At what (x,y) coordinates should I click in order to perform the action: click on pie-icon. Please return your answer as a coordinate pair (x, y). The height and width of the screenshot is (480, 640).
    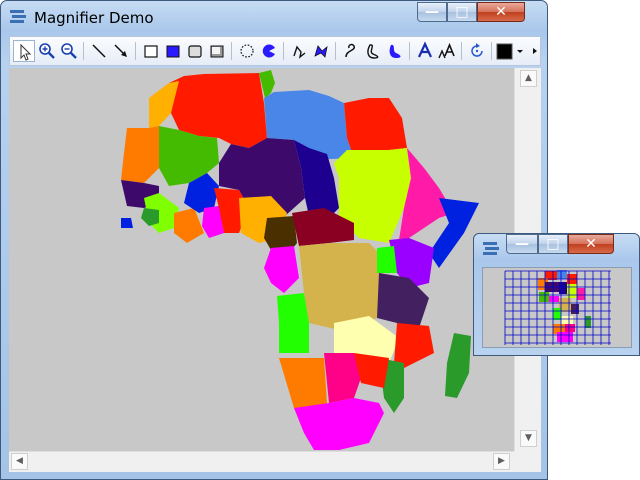
    Looking at the image, I should click on (268, 51).